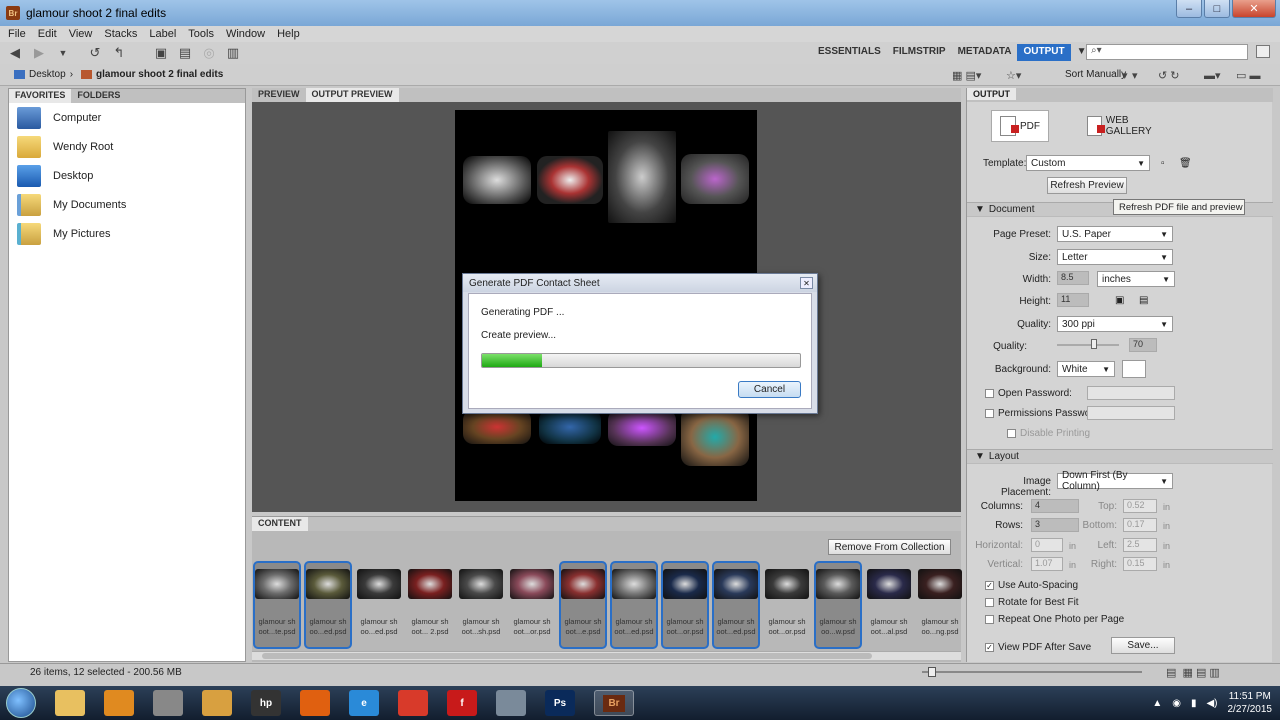 The image size is (1280, 720). Describe the element at coordinates (1013, 75) in the screenshot. I see `star-filter-icon: ☆▾` at that location.